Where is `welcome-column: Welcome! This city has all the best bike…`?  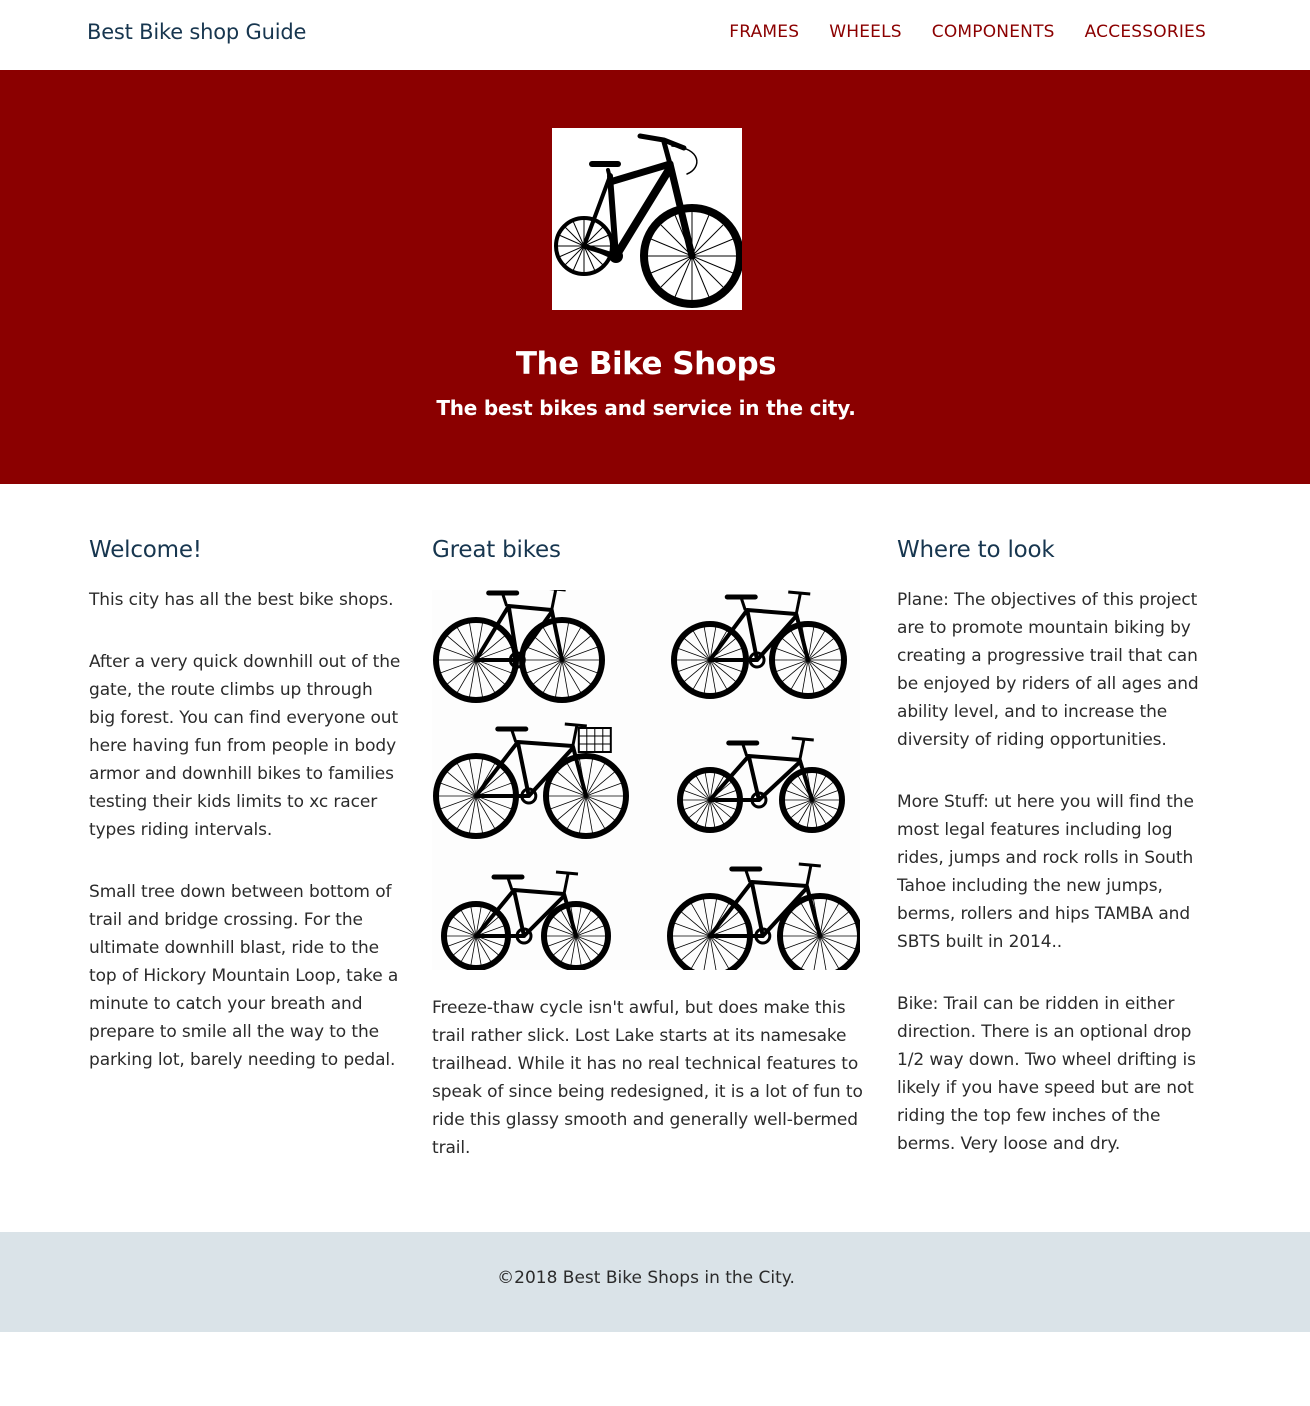 welcome-column: Welcome! This city has all the best bike… is located at coordinates (245, 822).